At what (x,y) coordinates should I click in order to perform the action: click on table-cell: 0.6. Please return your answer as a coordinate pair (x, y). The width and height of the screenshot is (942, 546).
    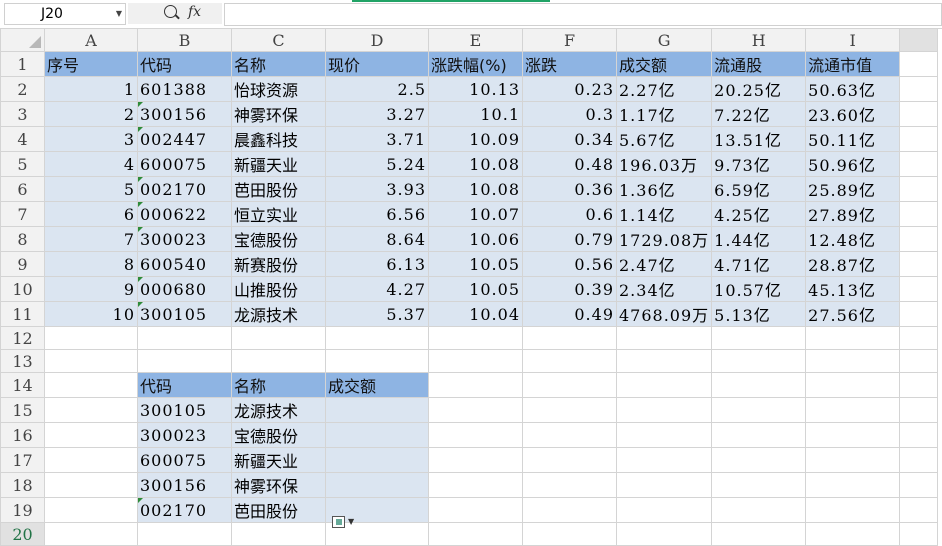
    Looking at the image, I should click on (569, 214).